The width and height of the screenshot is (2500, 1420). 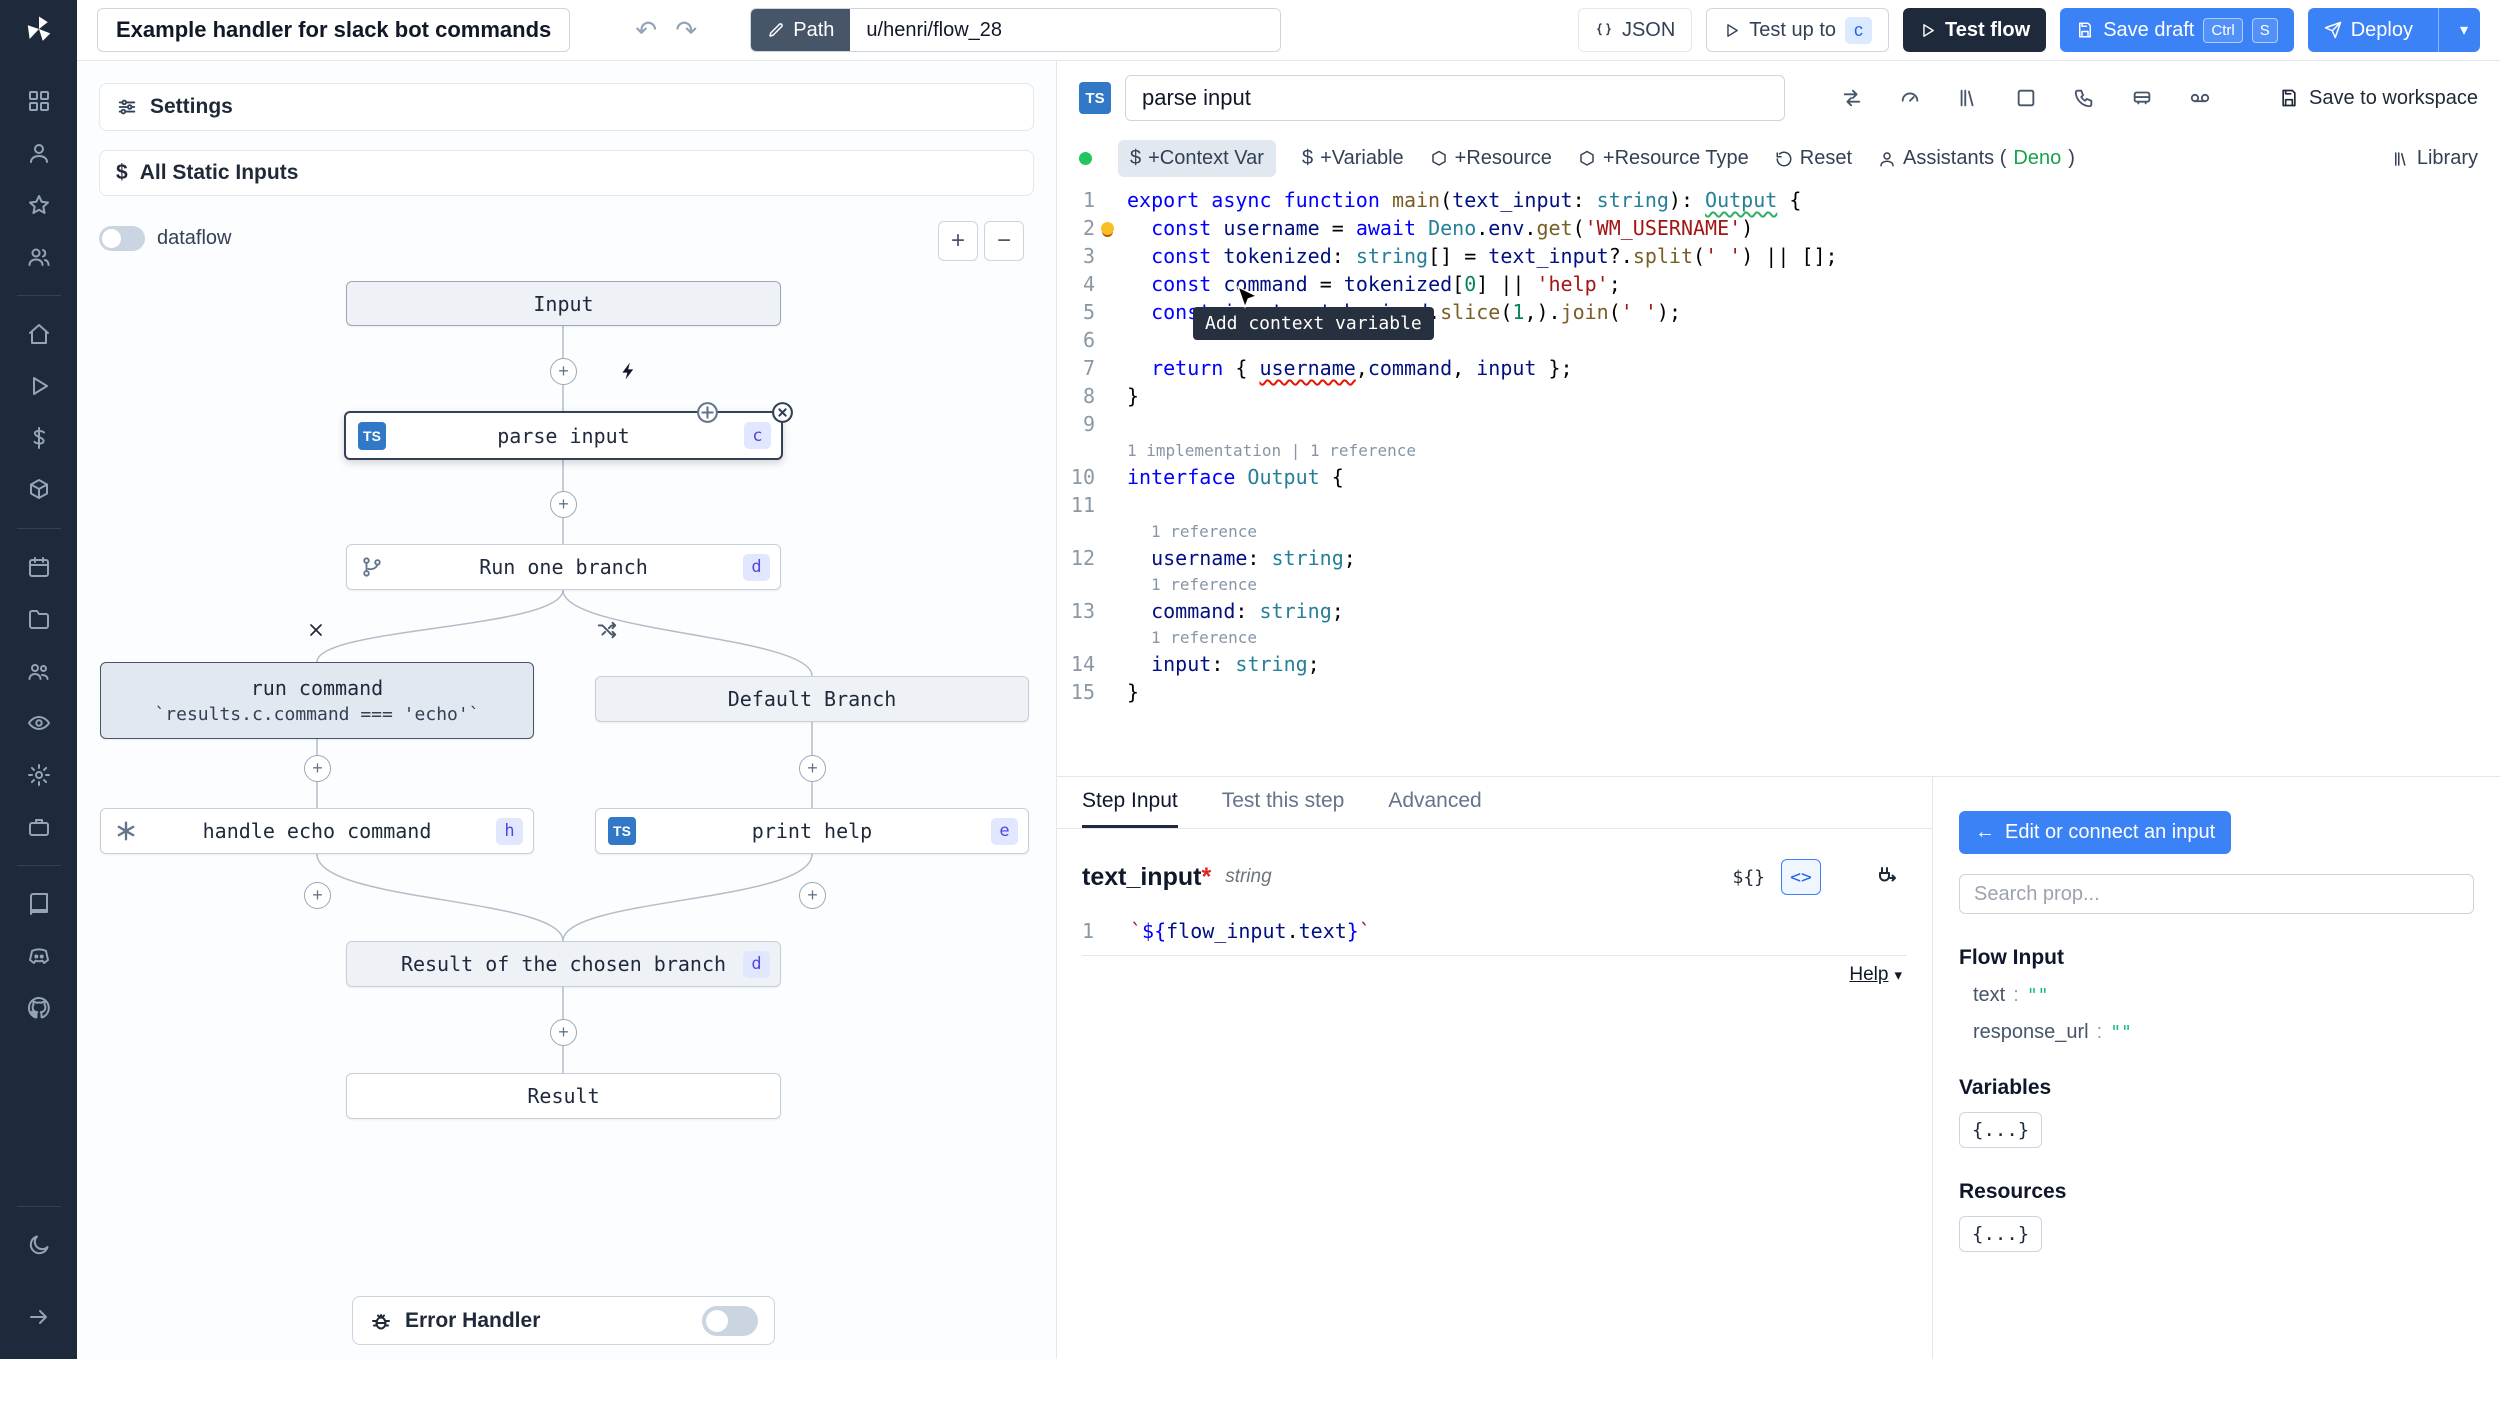 What do you see at coordinates (563, 567) in the screenshot?
I see `node-run-one-branch: Run one branch d` at bounding box center [563, 567].